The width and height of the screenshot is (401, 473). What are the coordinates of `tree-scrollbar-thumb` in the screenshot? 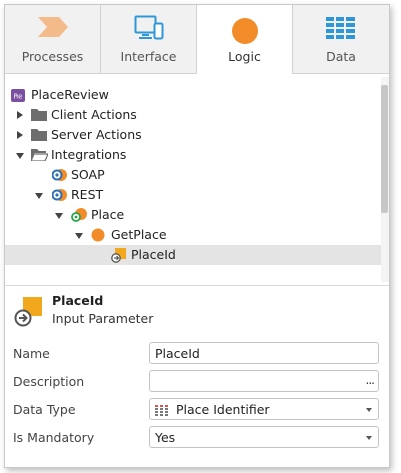 It's located at (384, 149).